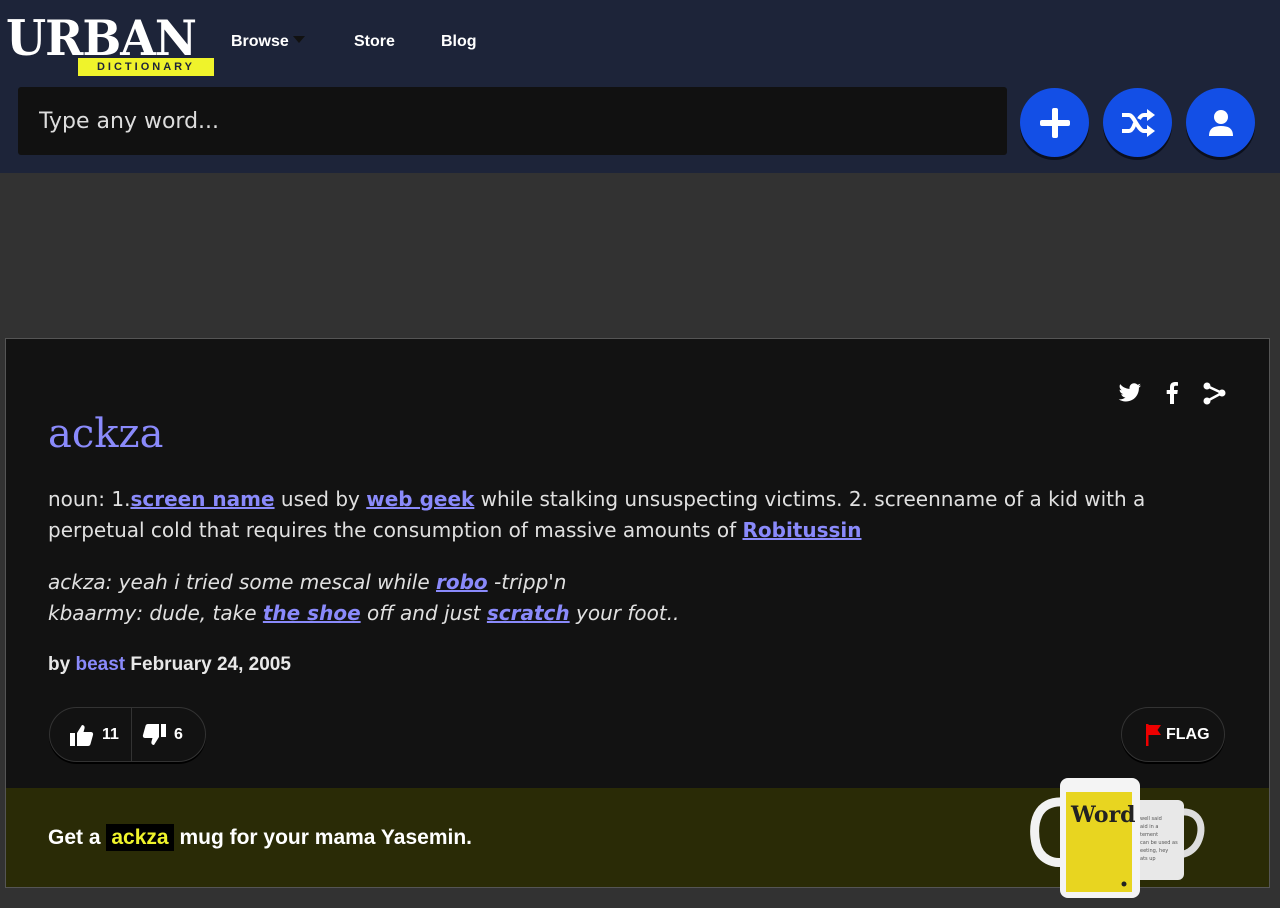 The width and height of the screenshot is (1280, 908). I want to click on twitter-icon, so click(1129, 392).